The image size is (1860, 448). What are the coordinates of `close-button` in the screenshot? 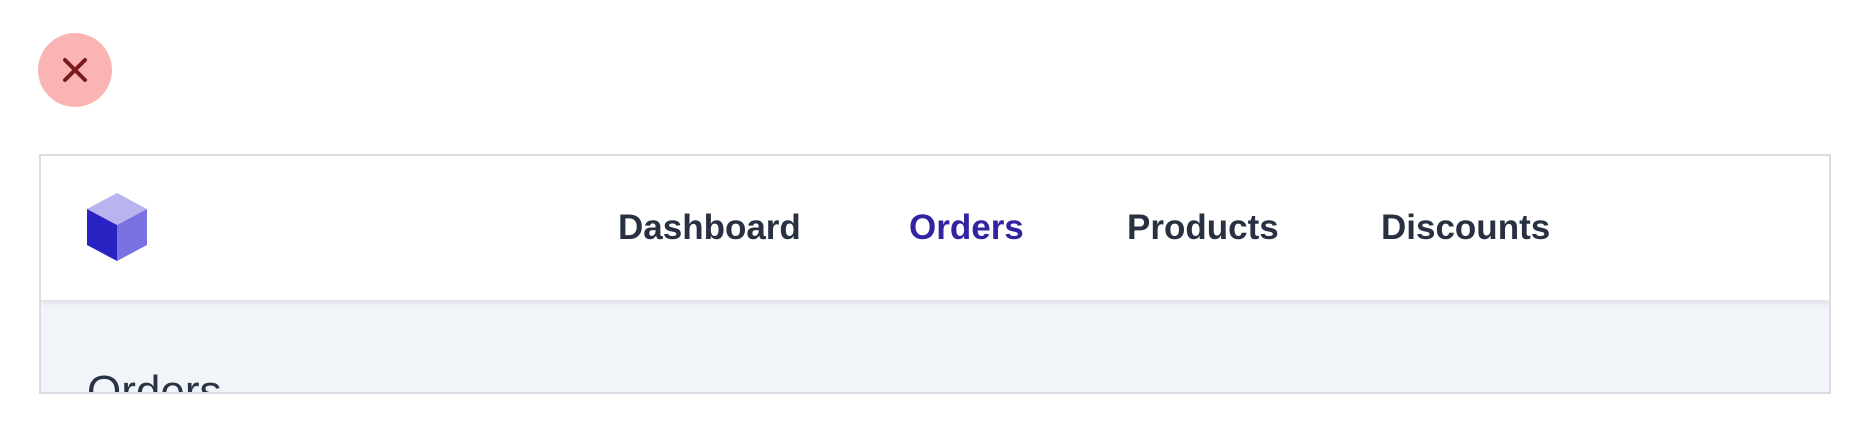 It's located at (75, 70).